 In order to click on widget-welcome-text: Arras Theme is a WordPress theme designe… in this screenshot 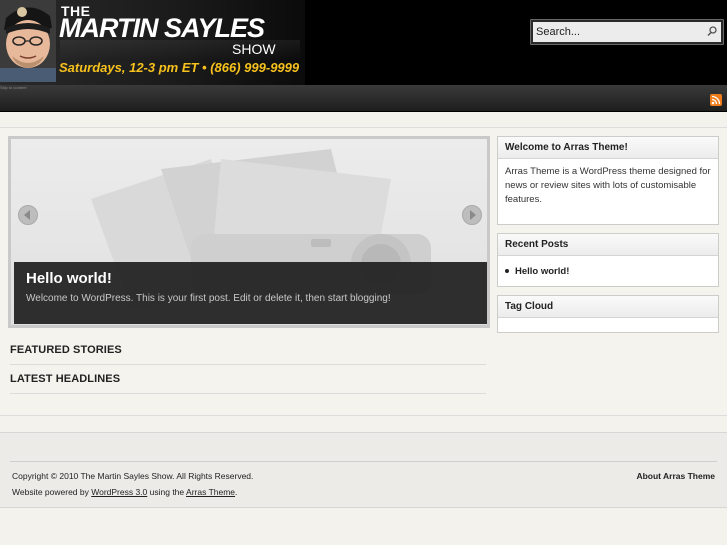, I will do `click(608, 185)`.